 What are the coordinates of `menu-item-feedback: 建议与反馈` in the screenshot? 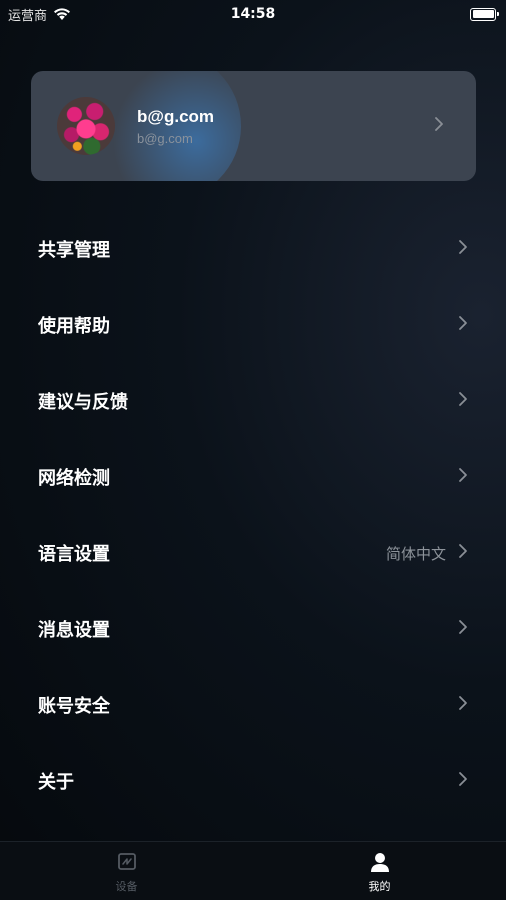 It's located at (253, 401).